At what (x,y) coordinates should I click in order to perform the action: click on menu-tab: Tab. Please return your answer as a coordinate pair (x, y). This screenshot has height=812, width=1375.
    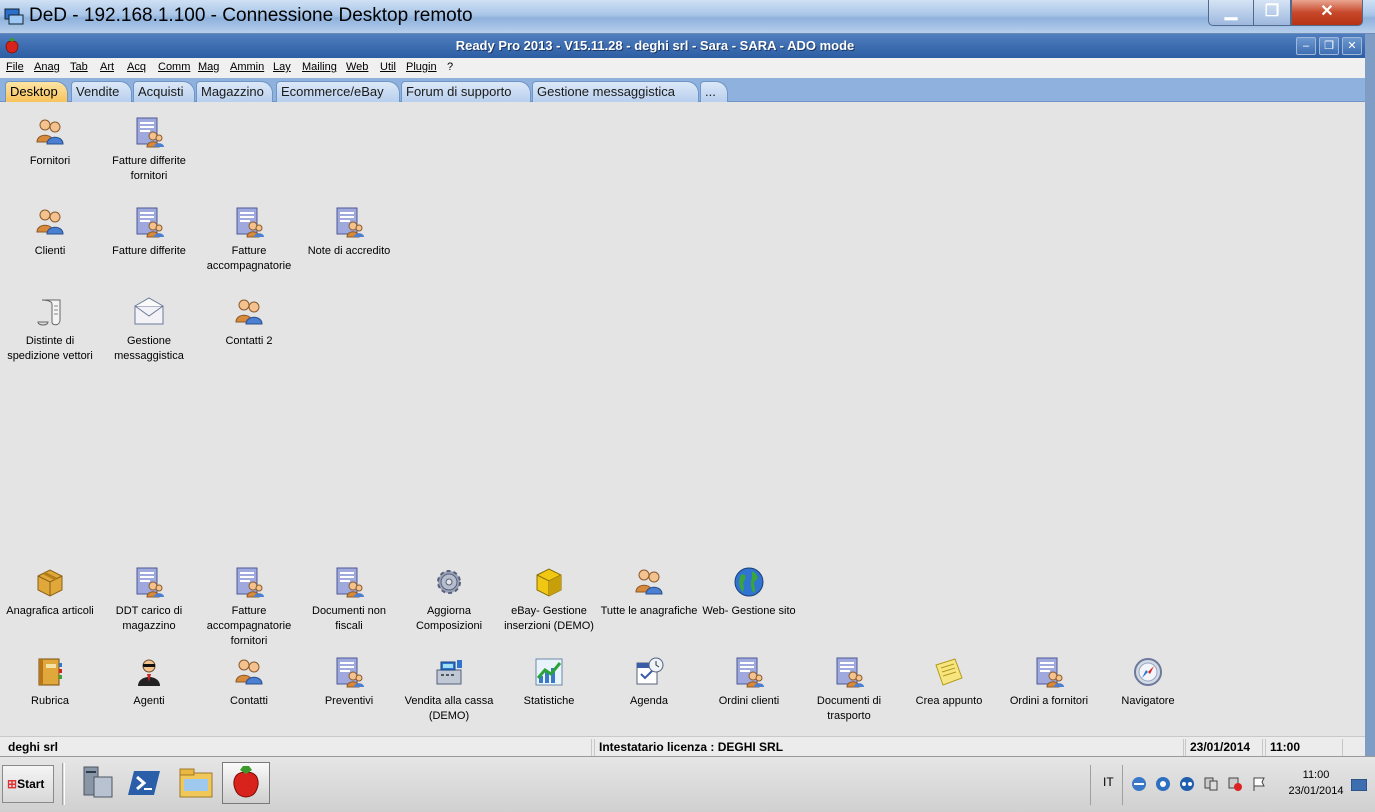
    Looking at the image, I should click on (79, 67).